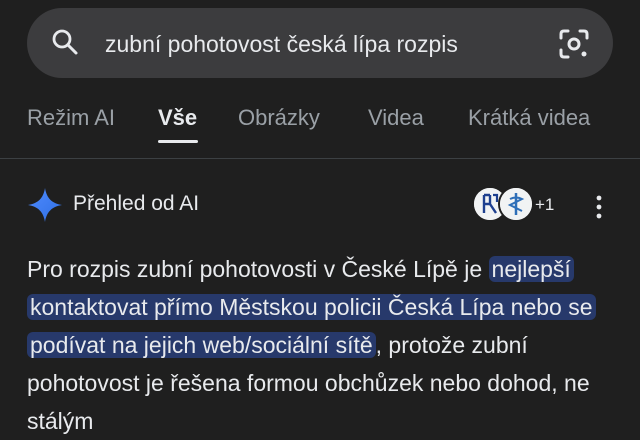  Describe the element at coordinates (177, 118) in the screenshot. I see `tab-all: Vše` at that location.